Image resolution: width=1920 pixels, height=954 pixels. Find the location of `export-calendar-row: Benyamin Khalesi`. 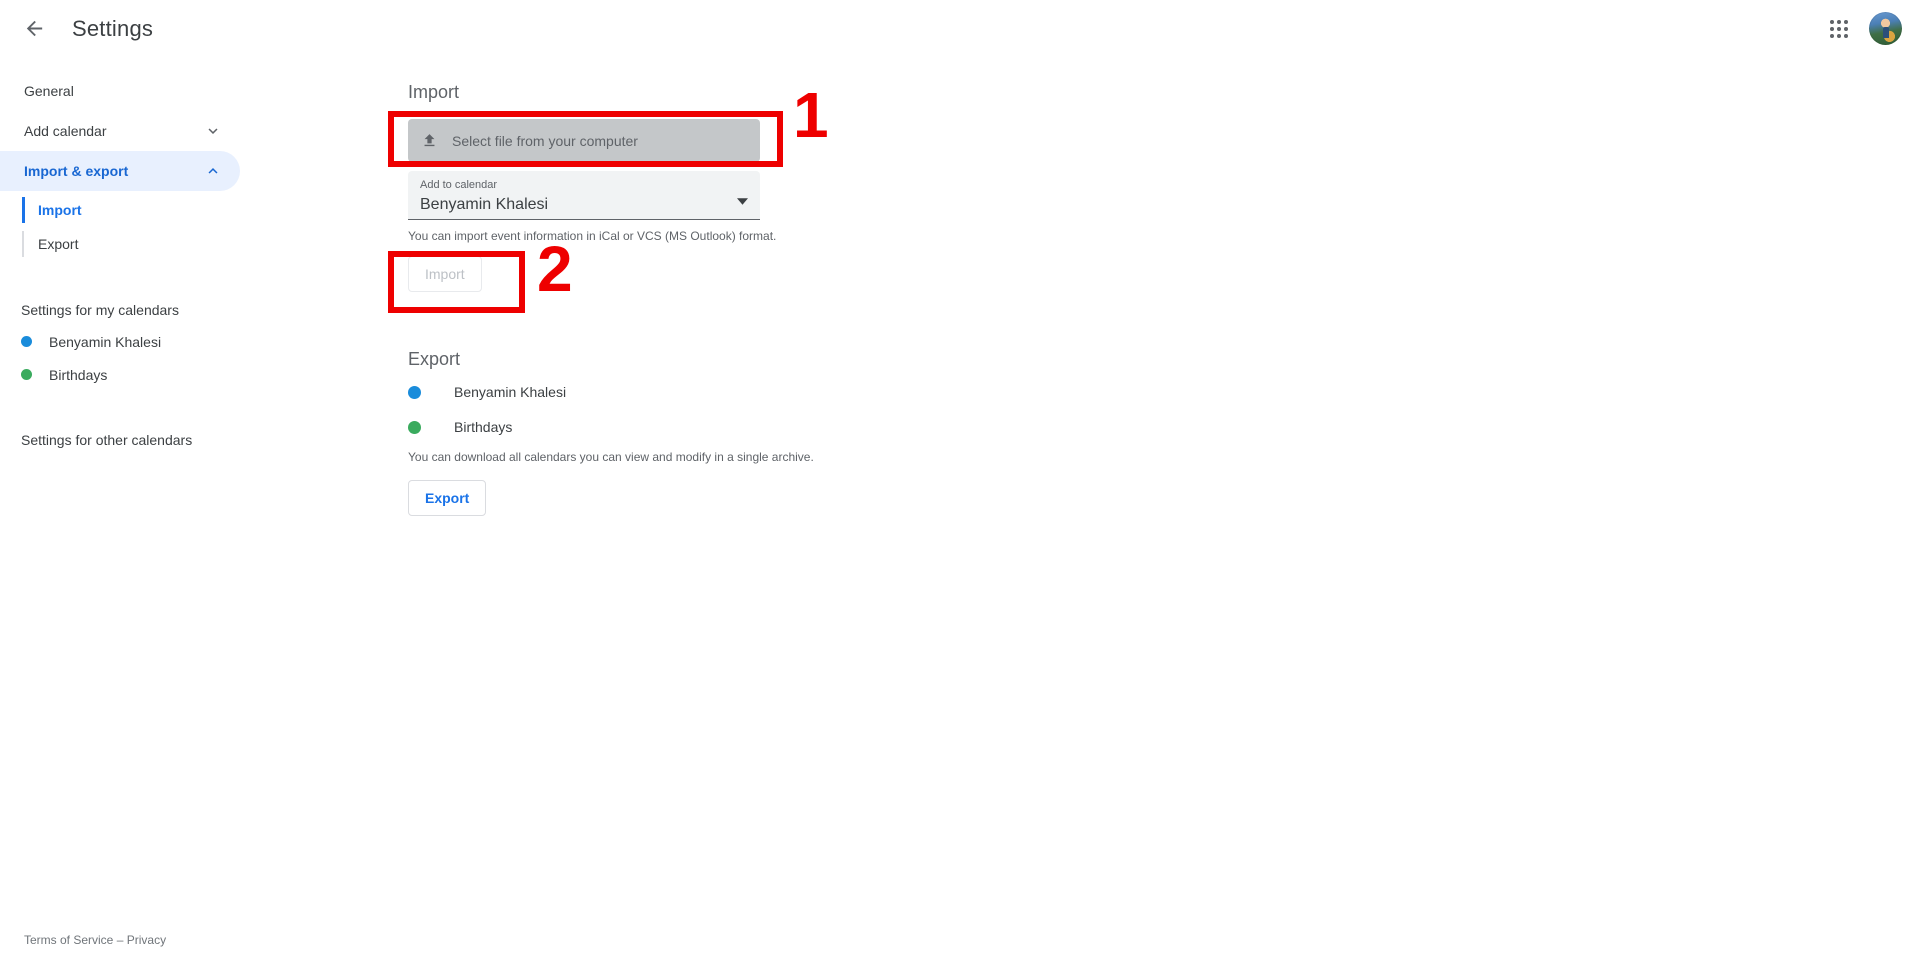

export-calendar-row: Benyamin Khalesi is located at coordinates (908, 392).